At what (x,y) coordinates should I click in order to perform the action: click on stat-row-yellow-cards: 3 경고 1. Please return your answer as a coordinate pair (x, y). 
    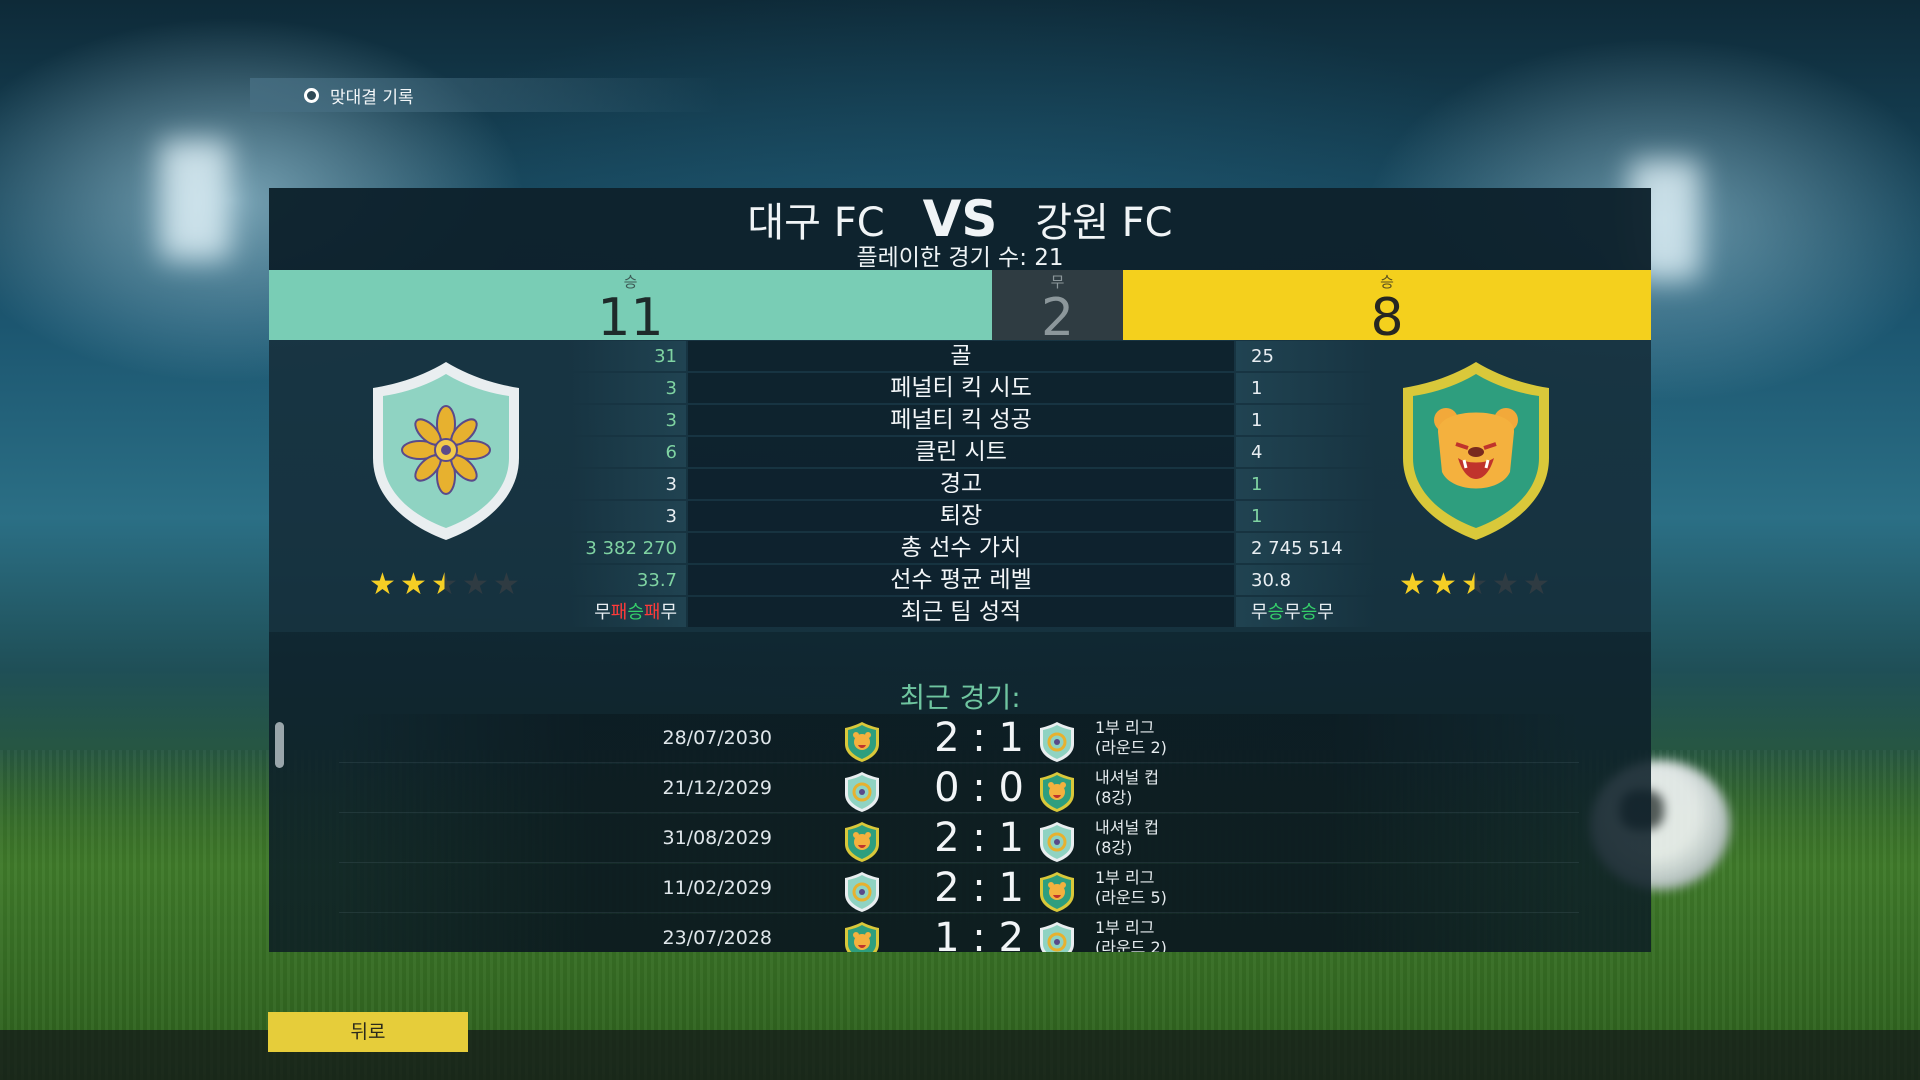
    Looking at the image, I should click on (960, 484).